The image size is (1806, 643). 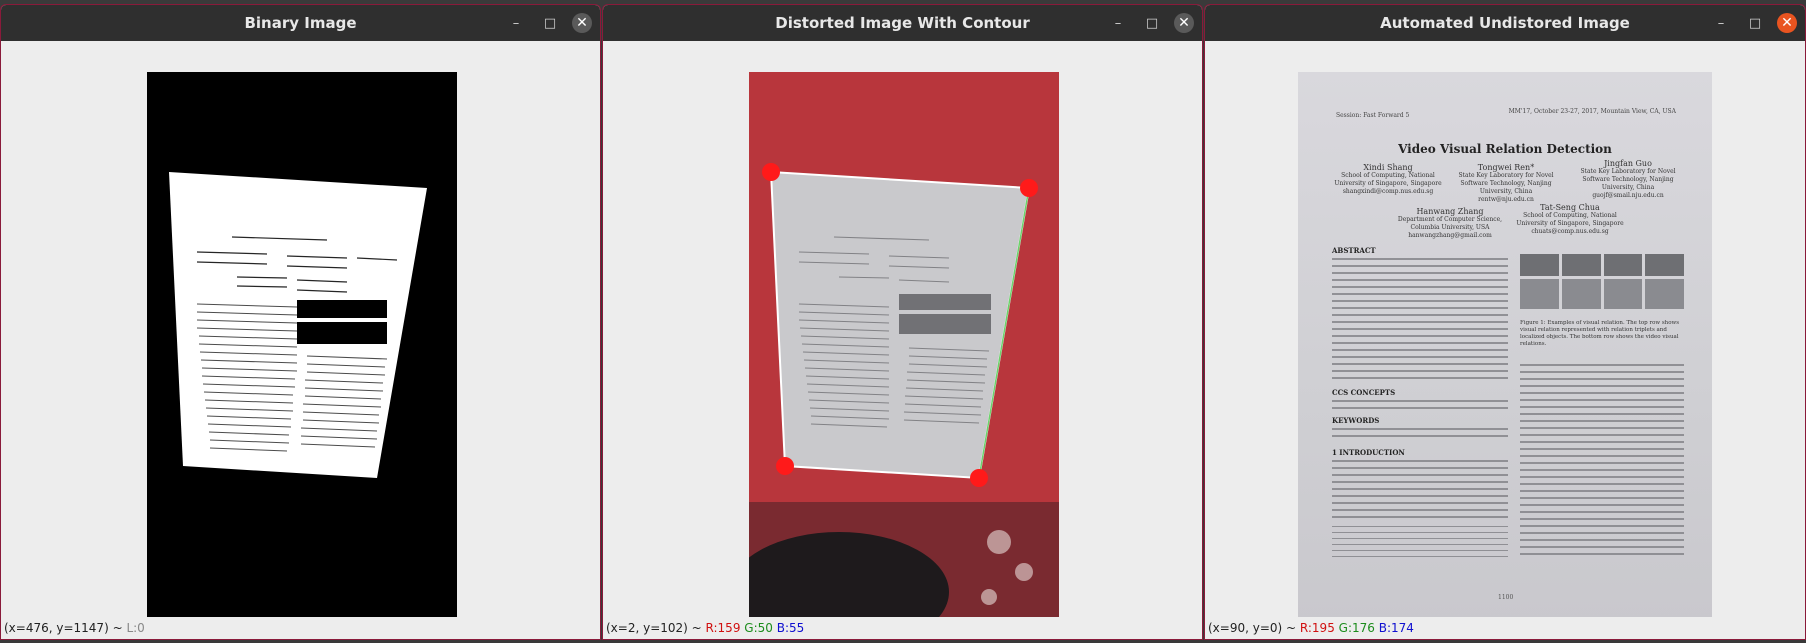 What do you see at coordinates (1364, 392) in the screenshot?
I see `section-heading: CCS CONCEPTS` at bounding box center [1364, 392].